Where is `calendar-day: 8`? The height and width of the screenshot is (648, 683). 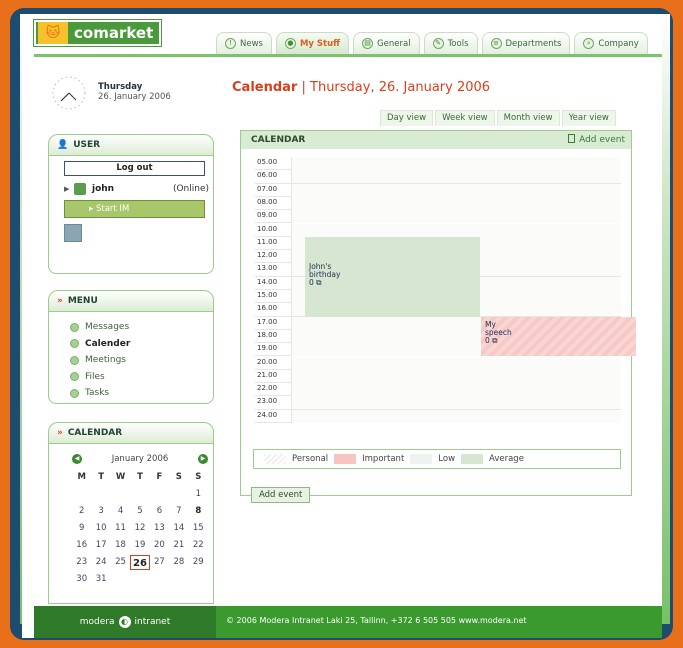
calendar-day: 8 is located at coordinates (198, 511).